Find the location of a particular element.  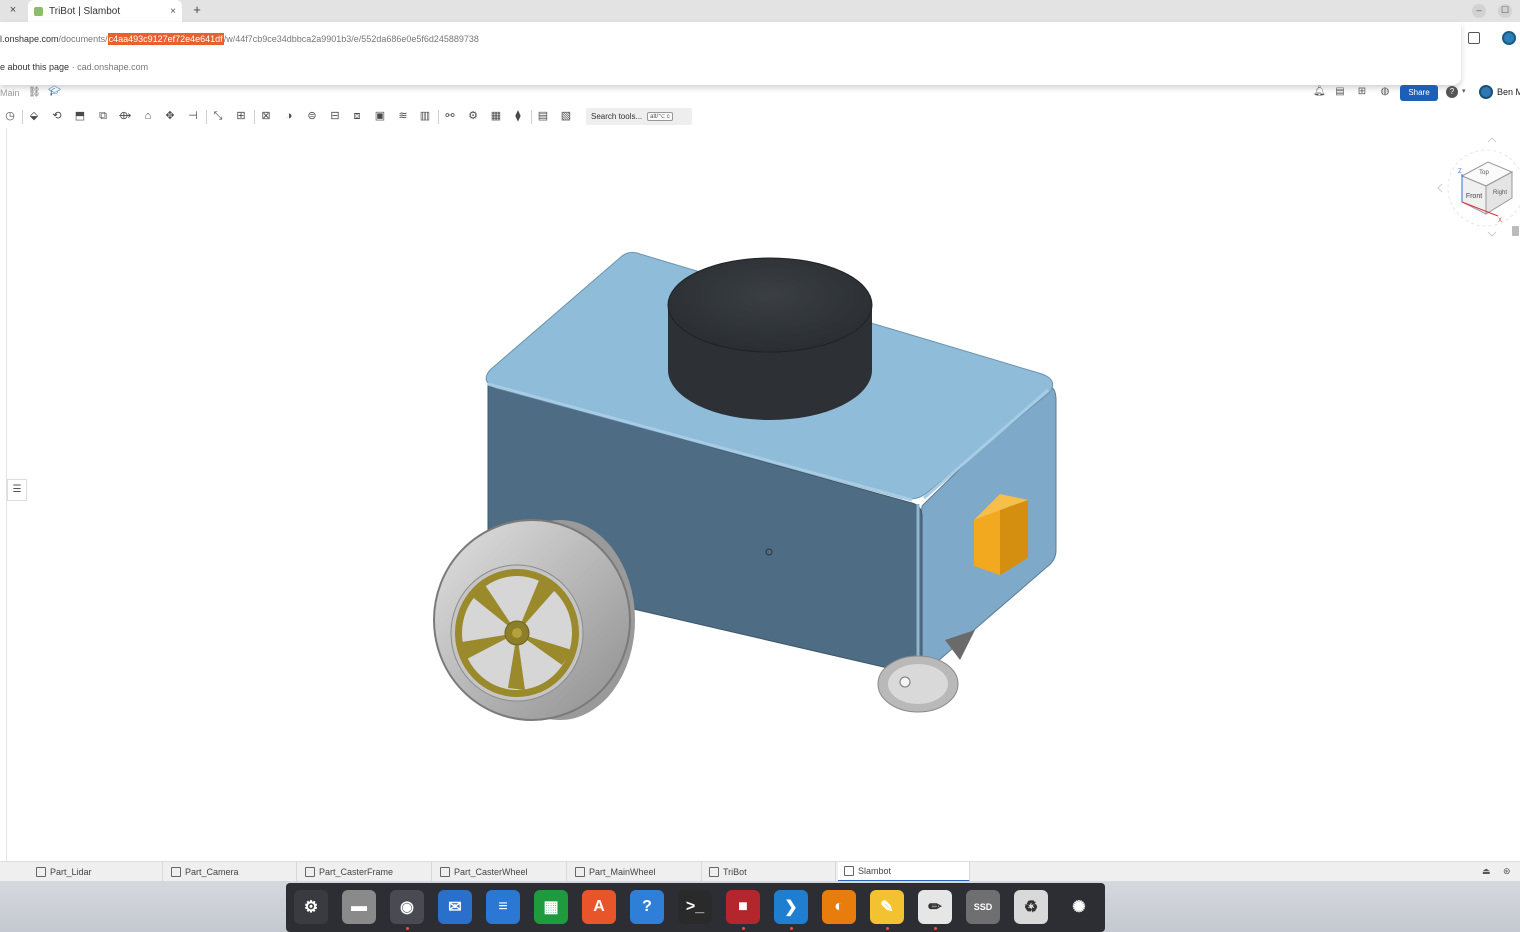

rotate-left-arrow-icon is located at coordinates (1440, 188).